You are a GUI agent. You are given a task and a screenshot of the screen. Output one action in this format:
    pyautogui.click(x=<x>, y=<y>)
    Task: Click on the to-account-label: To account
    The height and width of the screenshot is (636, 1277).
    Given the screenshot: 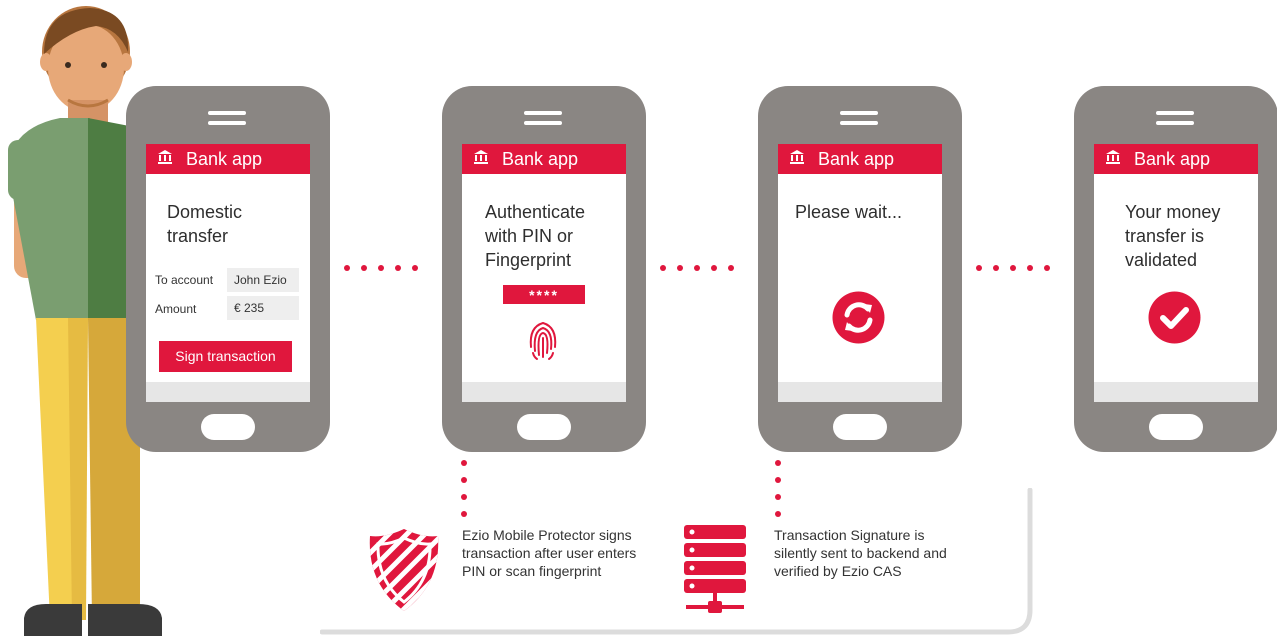 What is the action you would take?
    pyautogui.click(x=184, y=280)
    